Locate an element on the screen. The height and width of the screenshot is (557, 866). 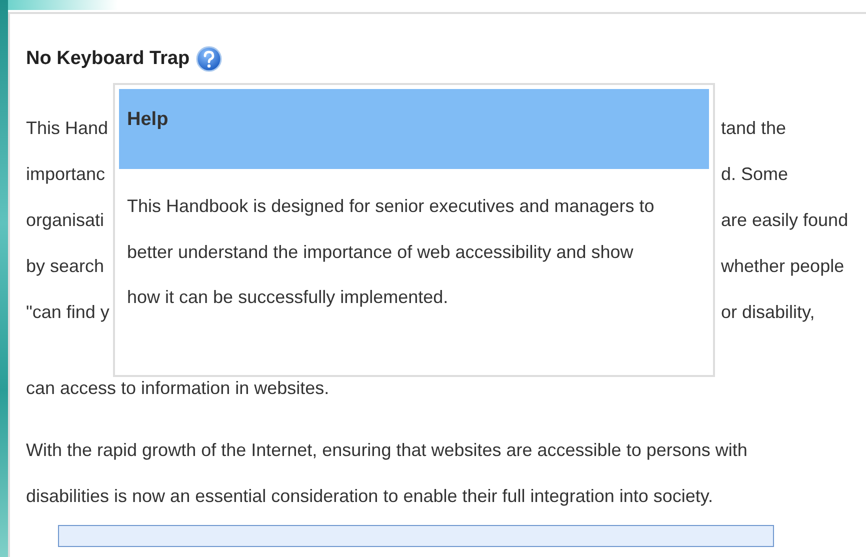
paragraph-fragment: d. Some is located at coordinates (755, 174).